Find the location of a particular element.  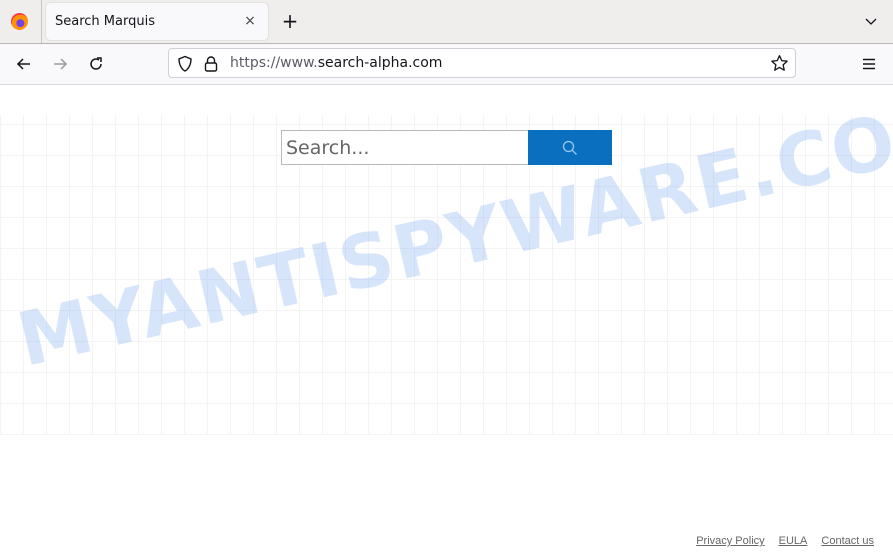

tab-title: Search Marquis is located at coordinates (105, 21).